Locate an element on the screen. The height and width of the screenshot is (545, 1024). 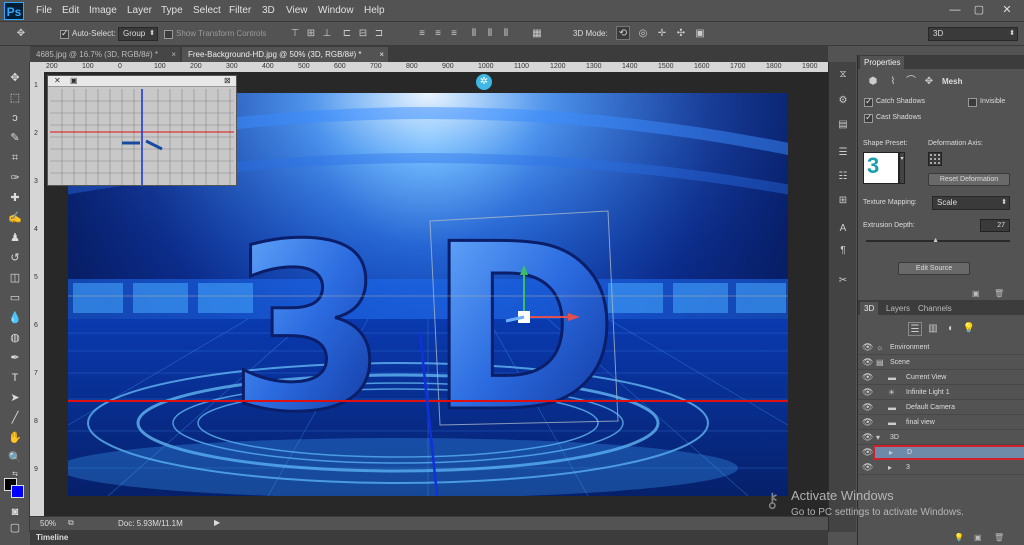
menu-help: Help is located at coordinates (374, 10).